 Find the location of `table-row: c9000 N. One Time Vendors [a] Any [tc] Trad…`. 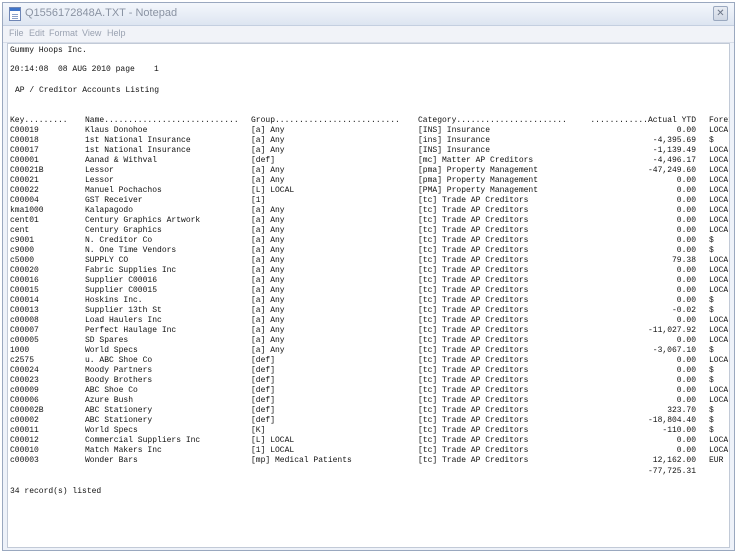

table-row: c9000 N. One Time Vendors [a] Any [tc] Trad… is located at coordinates (368, 251).